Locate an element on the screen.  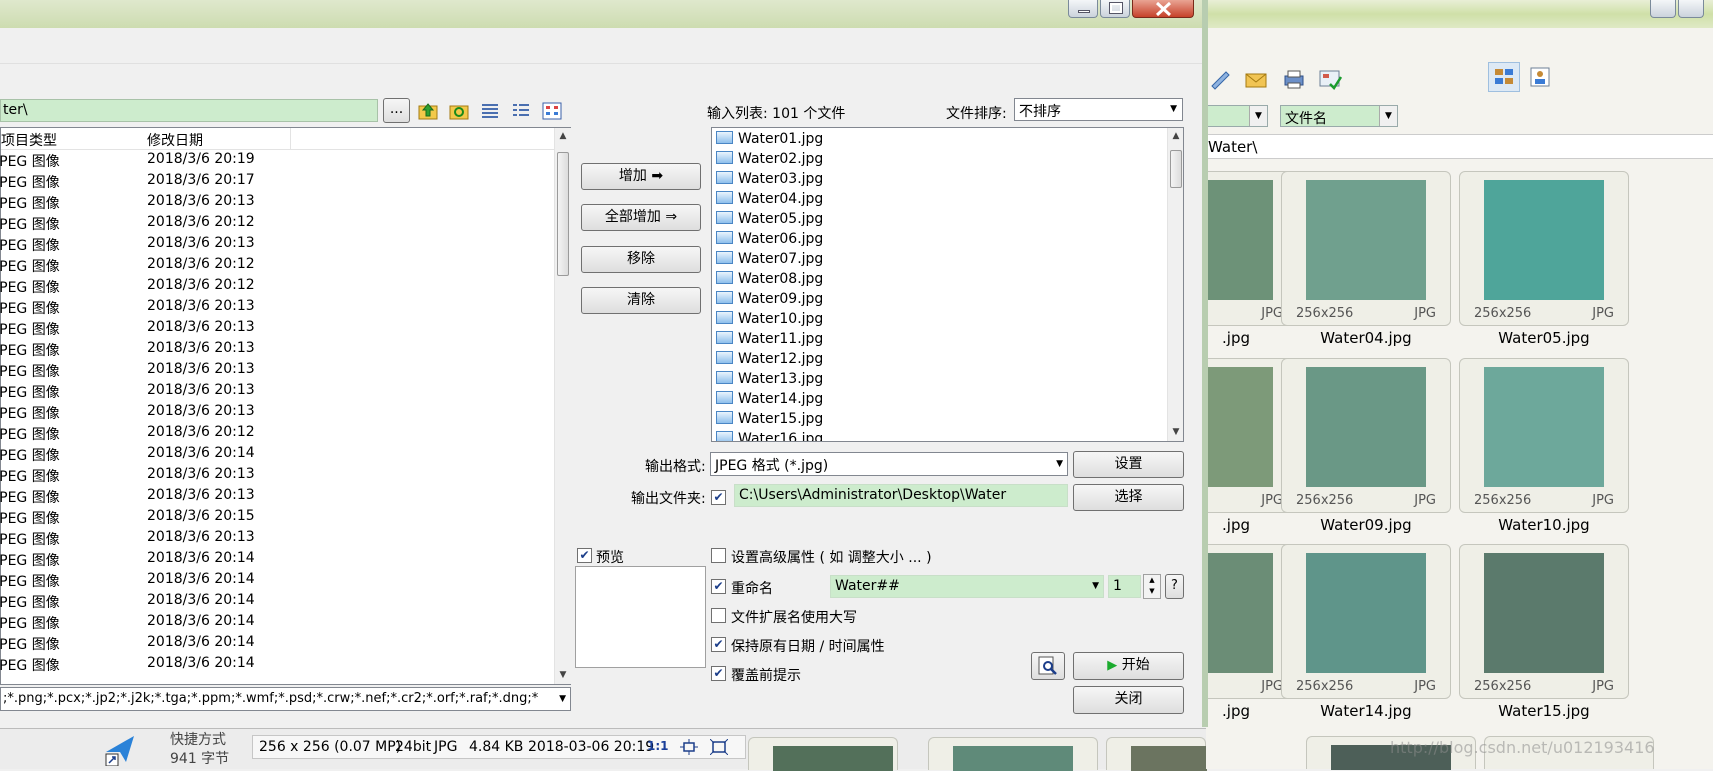
spin-down-icon: ▼ is located at coordinates (1152, 591).